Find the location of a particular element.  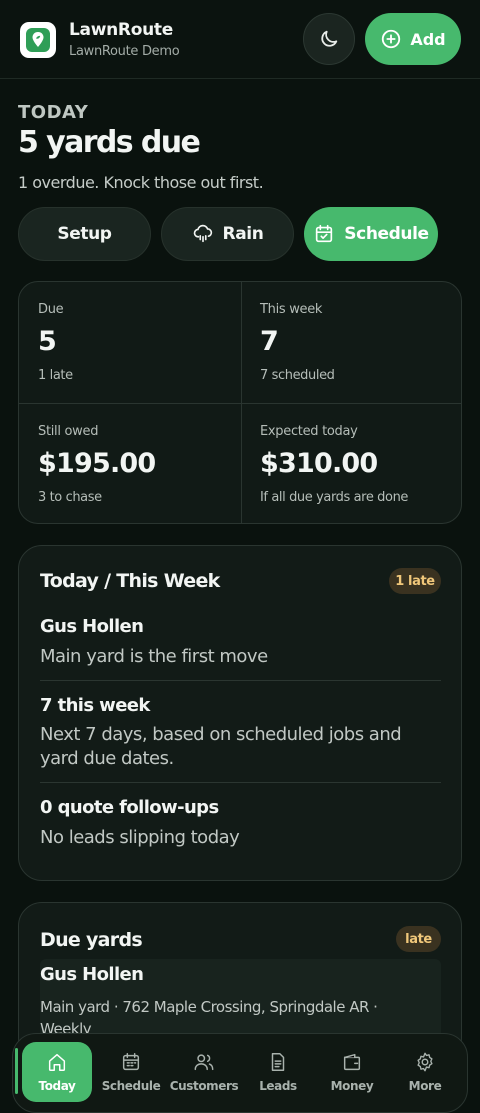

stat-value: 7 is located at coordinates (269, 341).